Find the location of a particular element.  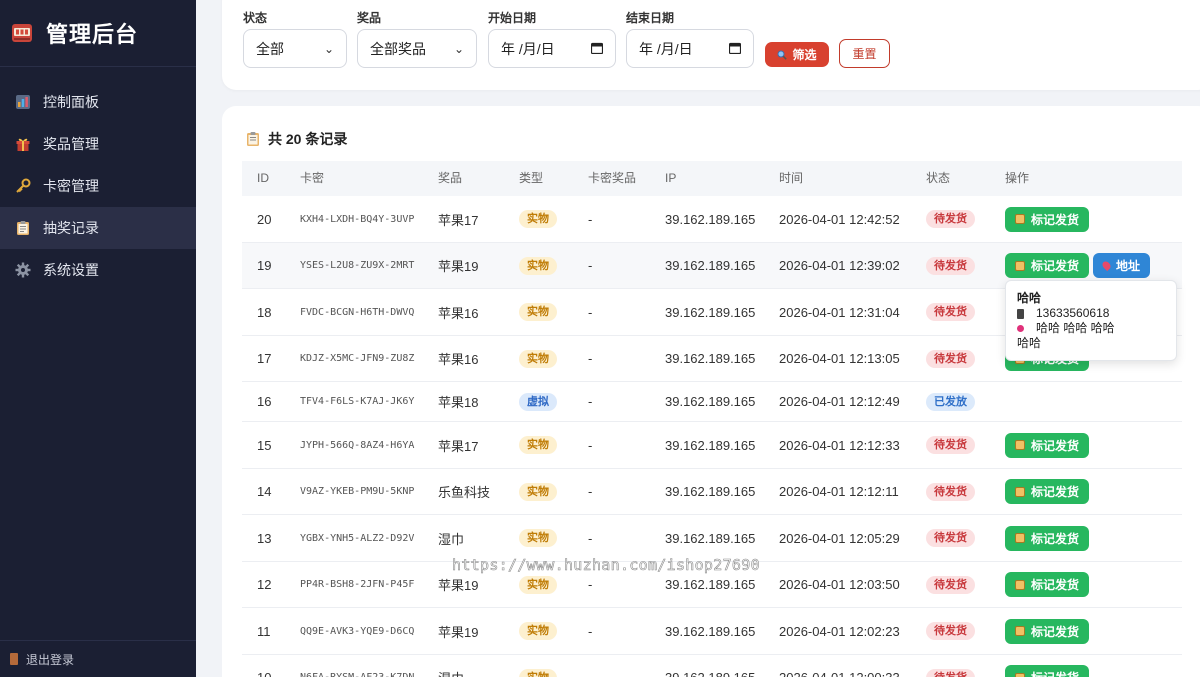

start-date-label: 开始日期 is located at coordinates (512, 18).